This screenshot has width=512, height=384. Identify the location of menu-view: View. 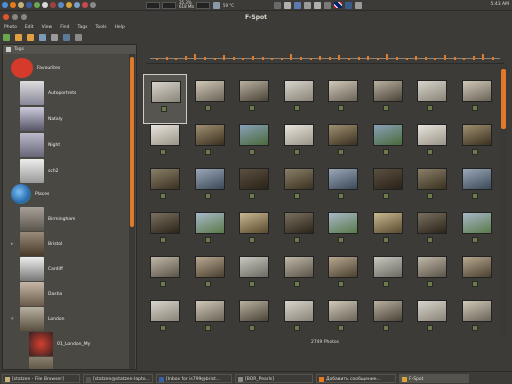
(47, 27).